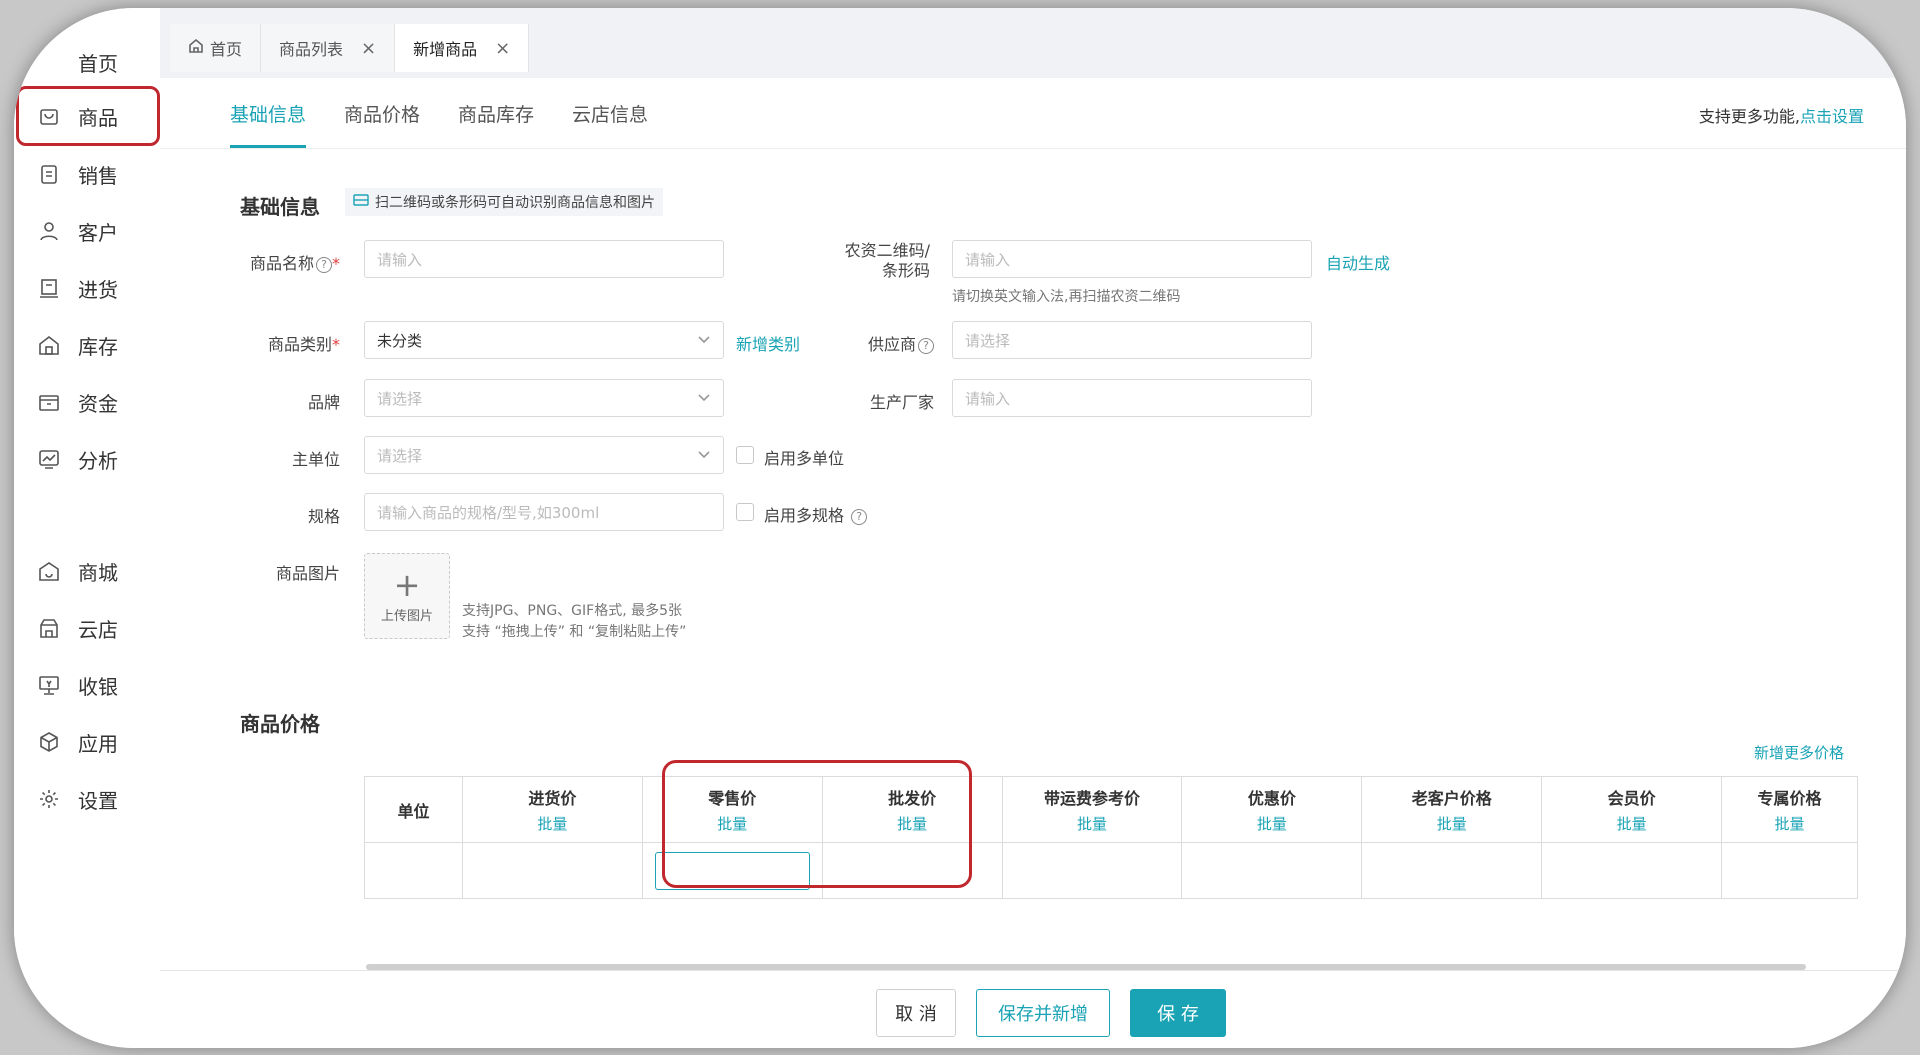 The image size is (1920, 1055). Describe the element at coordinates (92, 231) in the screenshot. I see `sidebar-item-customer: 客户` at that location.